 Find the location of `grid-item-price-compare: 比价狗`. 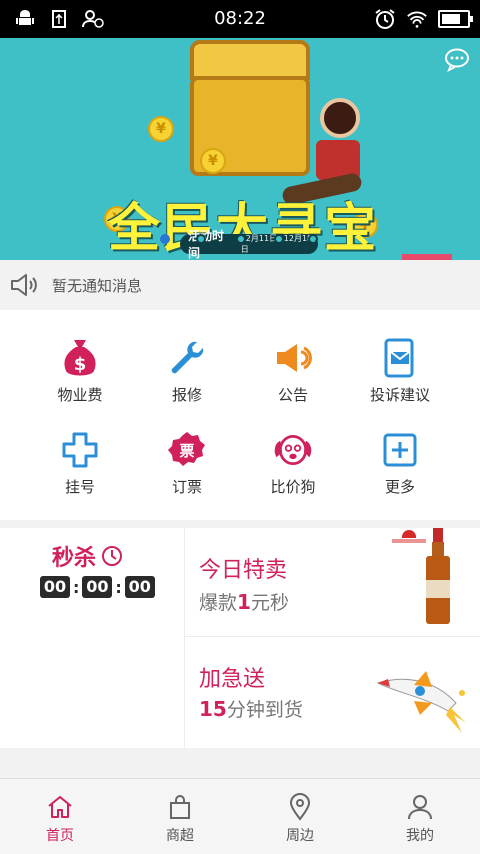

grid-item-price-compare: 比价狗 is located at coordinates (293, 452).